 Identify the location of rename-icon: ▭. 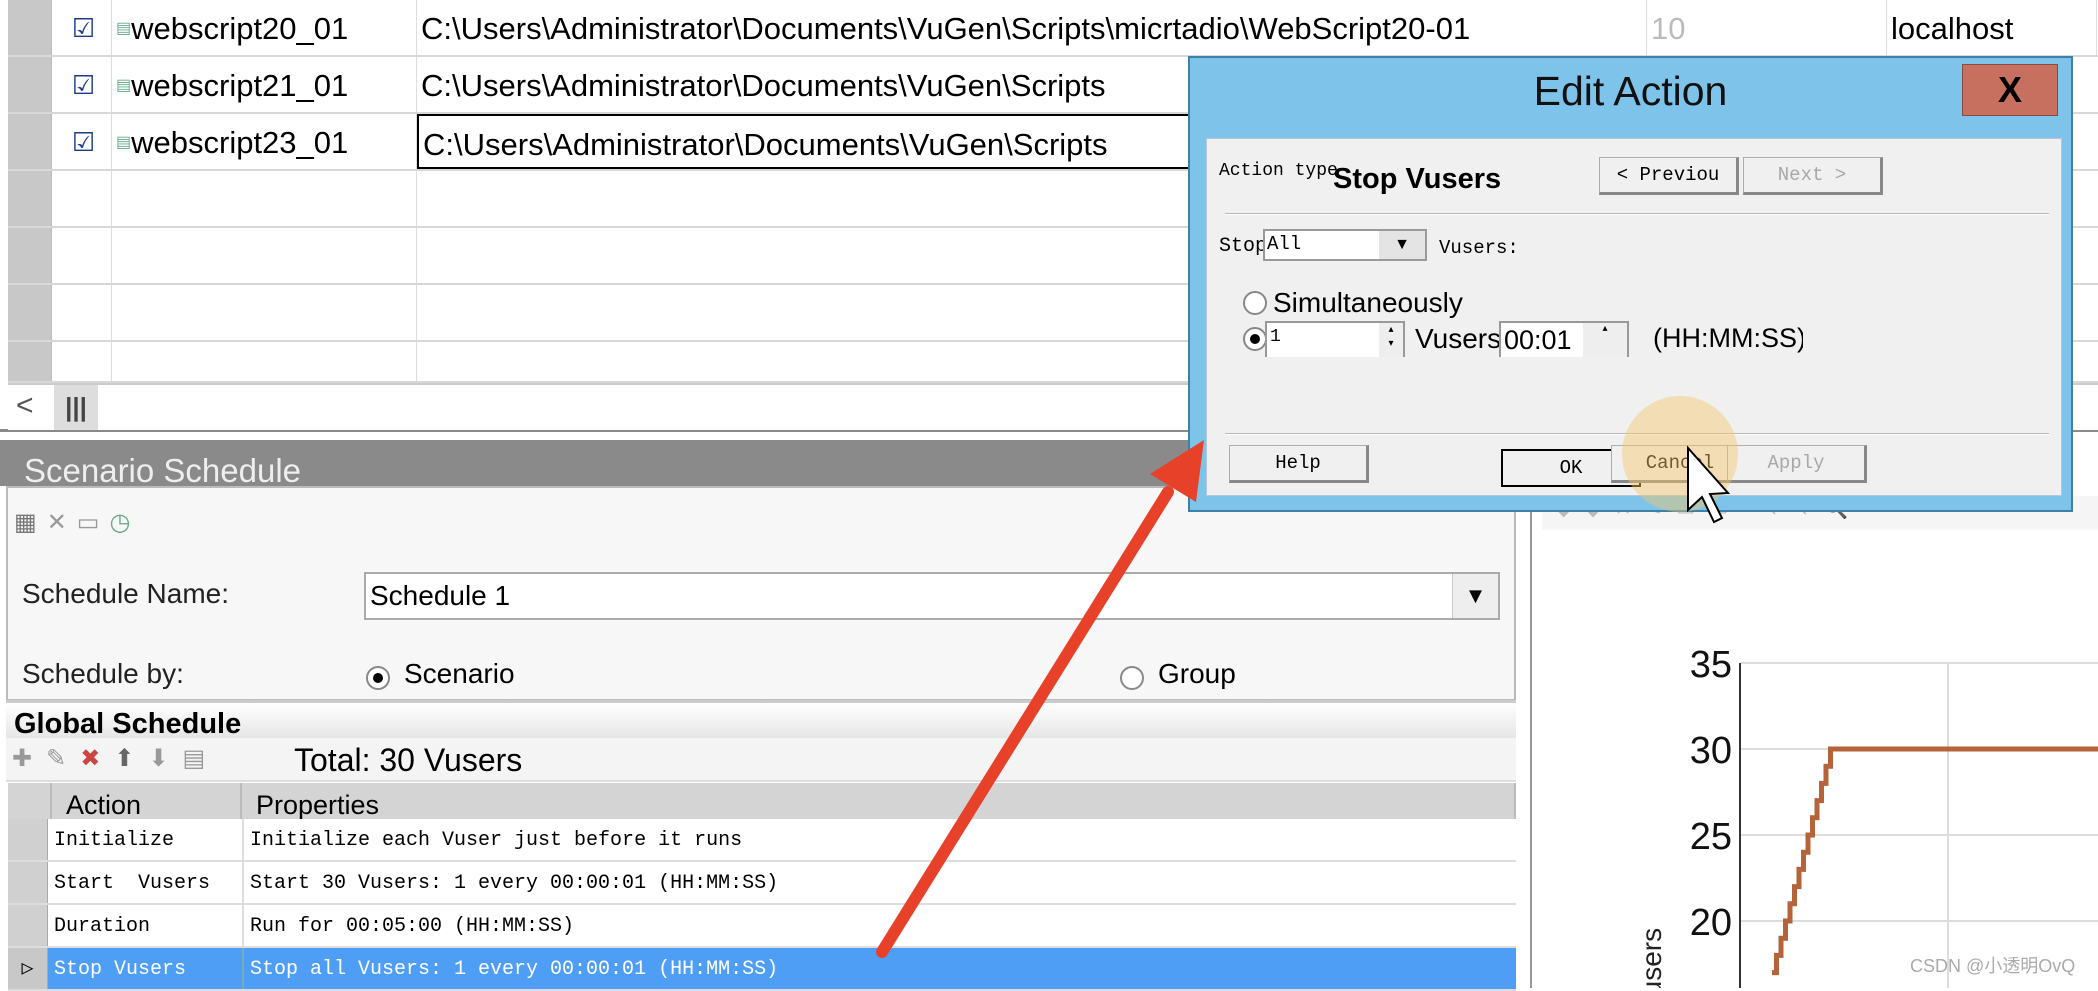
(93, 522).